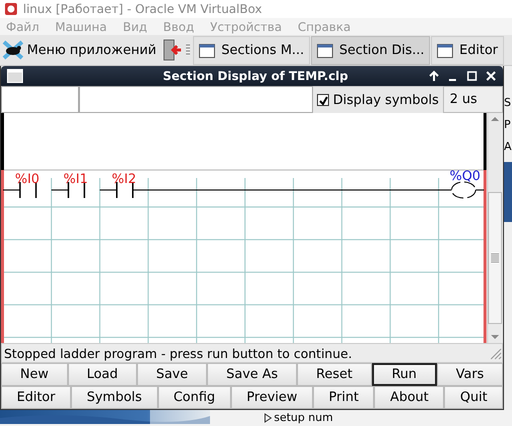 This screenshot has height=426, width=512. What do you see at coordinates (194, 398) in the screenshot?
I see `button: Config` at bounding box center [194, 398].